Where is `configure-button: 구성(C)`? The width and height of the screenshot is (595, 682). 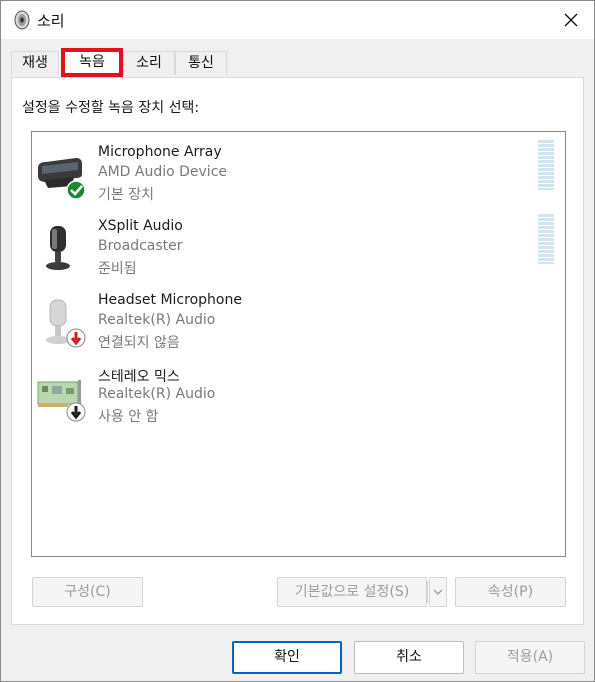 configure-button: 구성(C) is located at coordinates (87, 592).